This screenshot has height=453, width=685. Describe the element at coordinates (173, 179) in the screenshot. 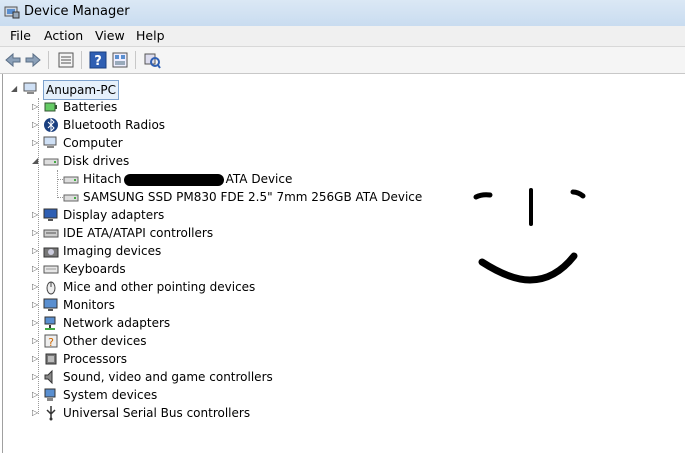

I see `redaction-scribble` at that location.